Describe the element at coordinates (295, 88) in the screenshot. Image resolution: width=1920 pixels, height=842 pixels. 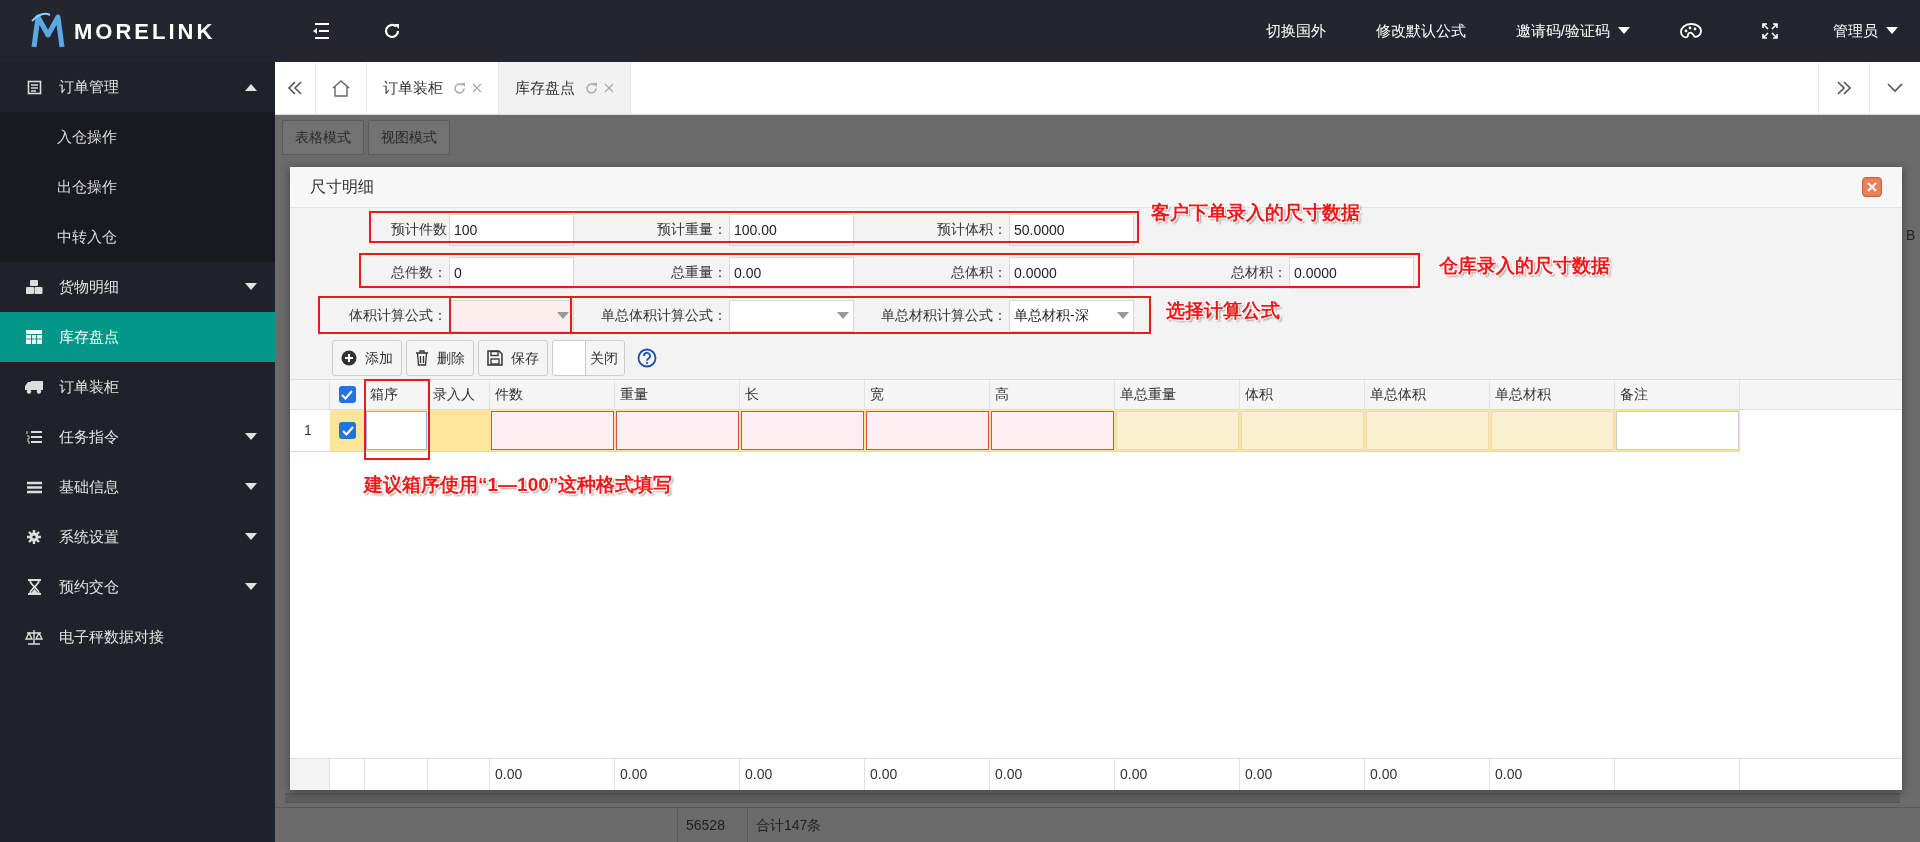
I see `double-chevron-left-icon` at that location.